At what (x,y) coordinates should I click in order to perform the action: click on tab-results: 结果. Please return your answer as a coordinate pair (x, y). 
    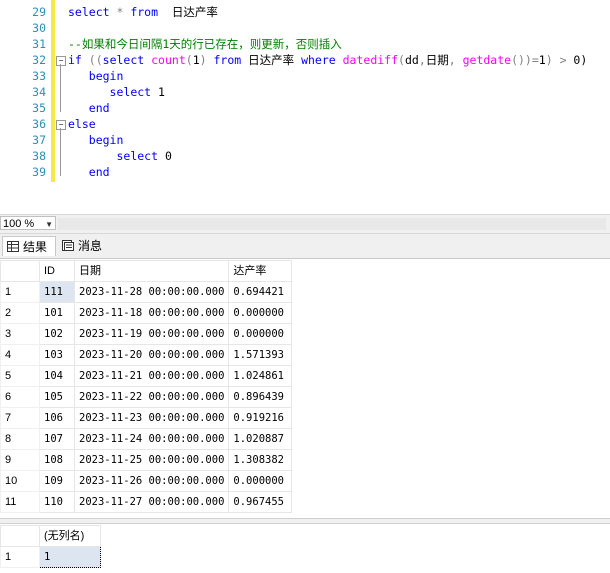
    Looking at the image, I should click on (29, 246).